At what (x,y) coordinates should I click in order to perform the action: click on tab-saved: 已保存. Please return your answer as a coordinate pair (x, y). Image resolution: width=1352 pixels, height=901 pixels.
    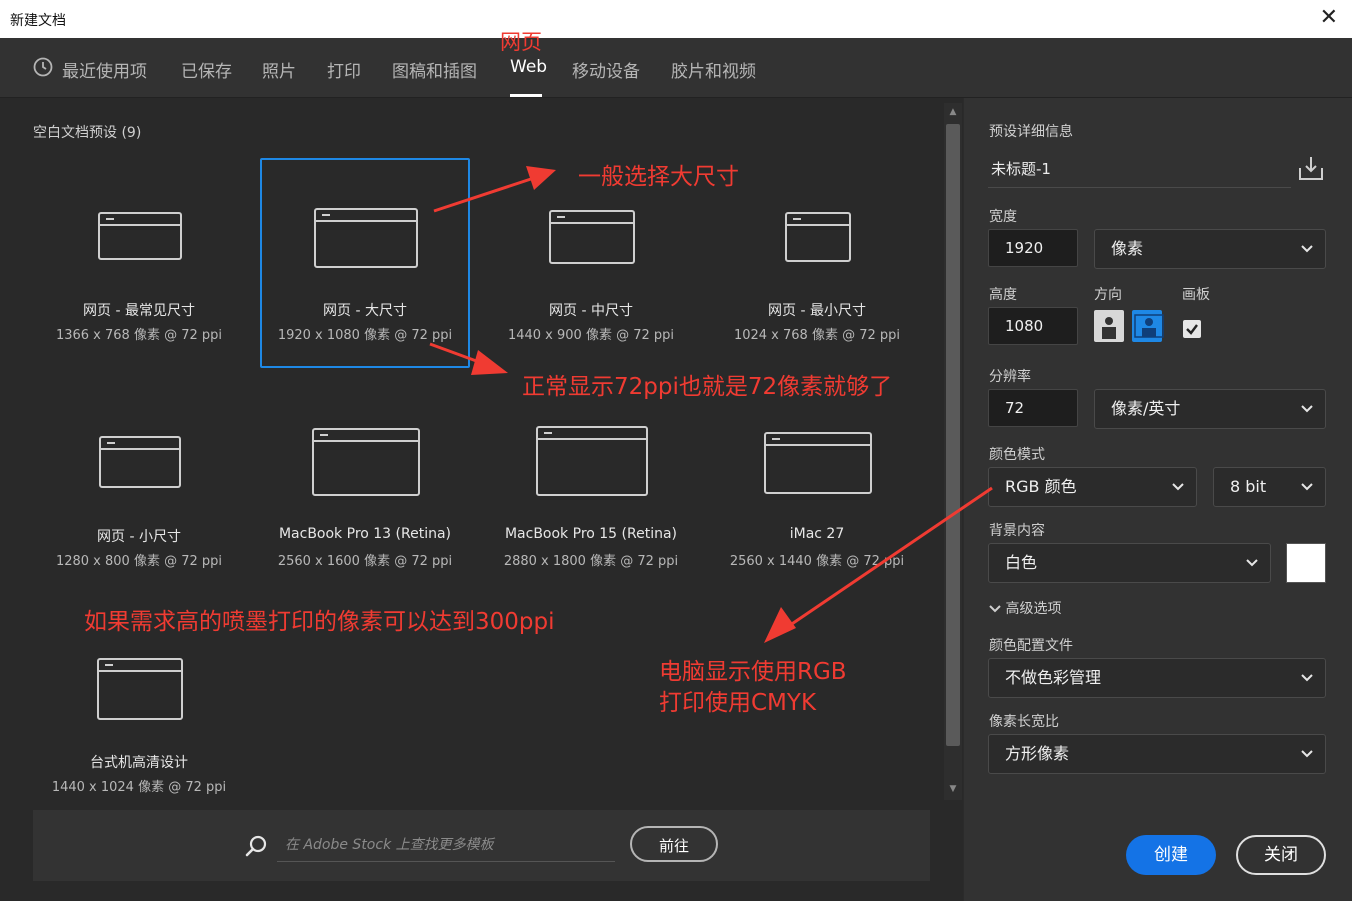
    Looking at the image, I should click on (206, 69).